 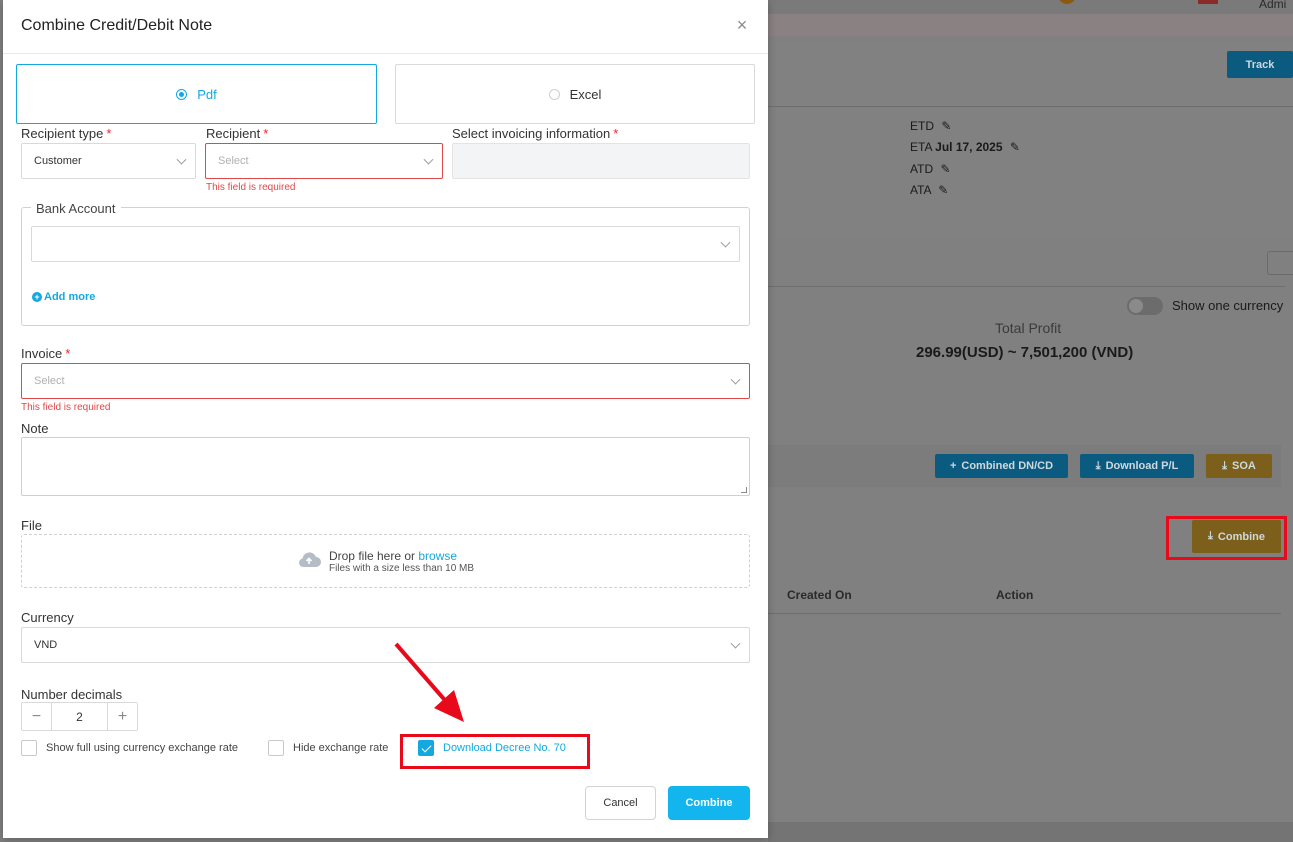 I want to click on hide-exchange-checkbox: Hide exchange rate, so click(x=328, y=748).